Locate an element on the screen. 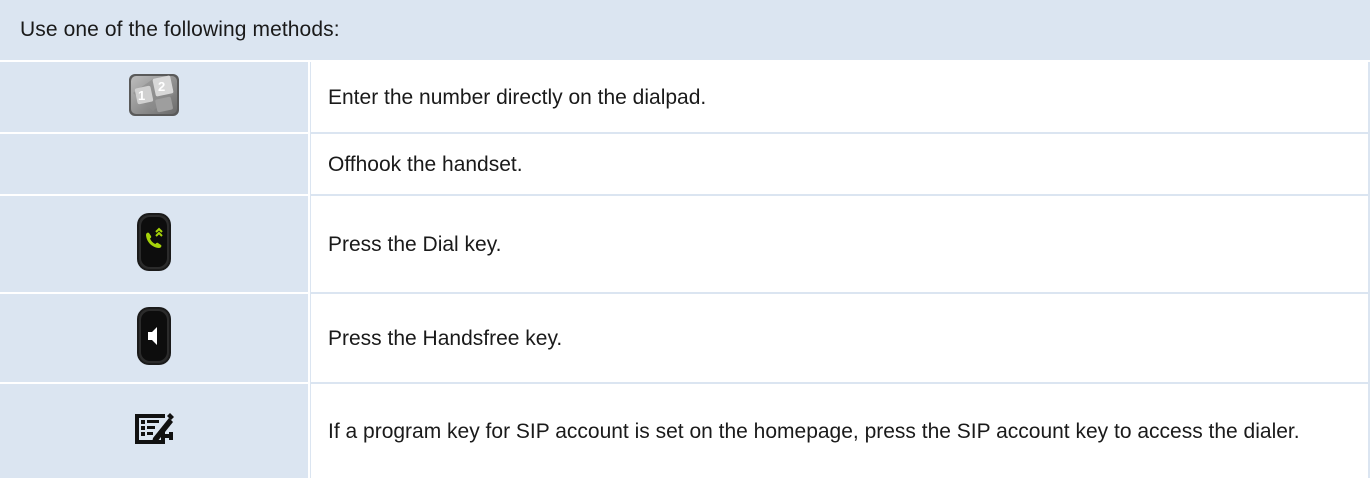 This screenshot has width=1370, height=478. dial-key-icon is located at coordinates (154, 244).